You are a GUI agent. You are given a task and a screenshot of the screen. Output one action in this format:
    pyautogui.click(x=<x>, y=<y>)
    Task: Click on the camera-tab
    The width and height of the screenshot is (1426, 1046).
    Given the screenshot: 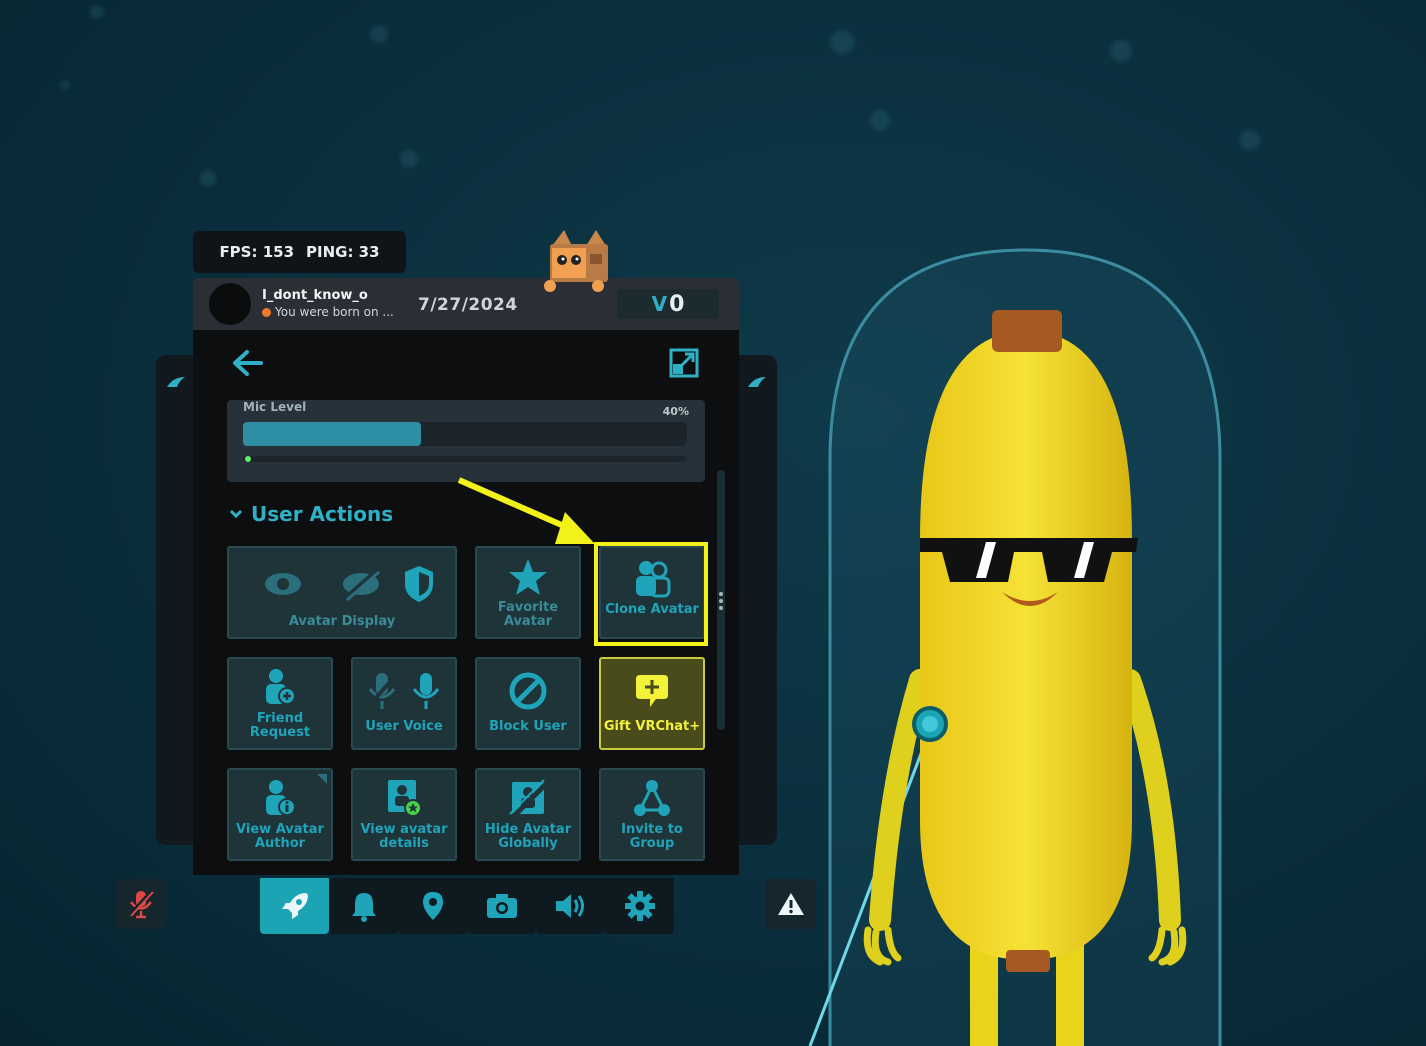 What is the action you would take?
    pyautogui.click(x=501, y=906)
    